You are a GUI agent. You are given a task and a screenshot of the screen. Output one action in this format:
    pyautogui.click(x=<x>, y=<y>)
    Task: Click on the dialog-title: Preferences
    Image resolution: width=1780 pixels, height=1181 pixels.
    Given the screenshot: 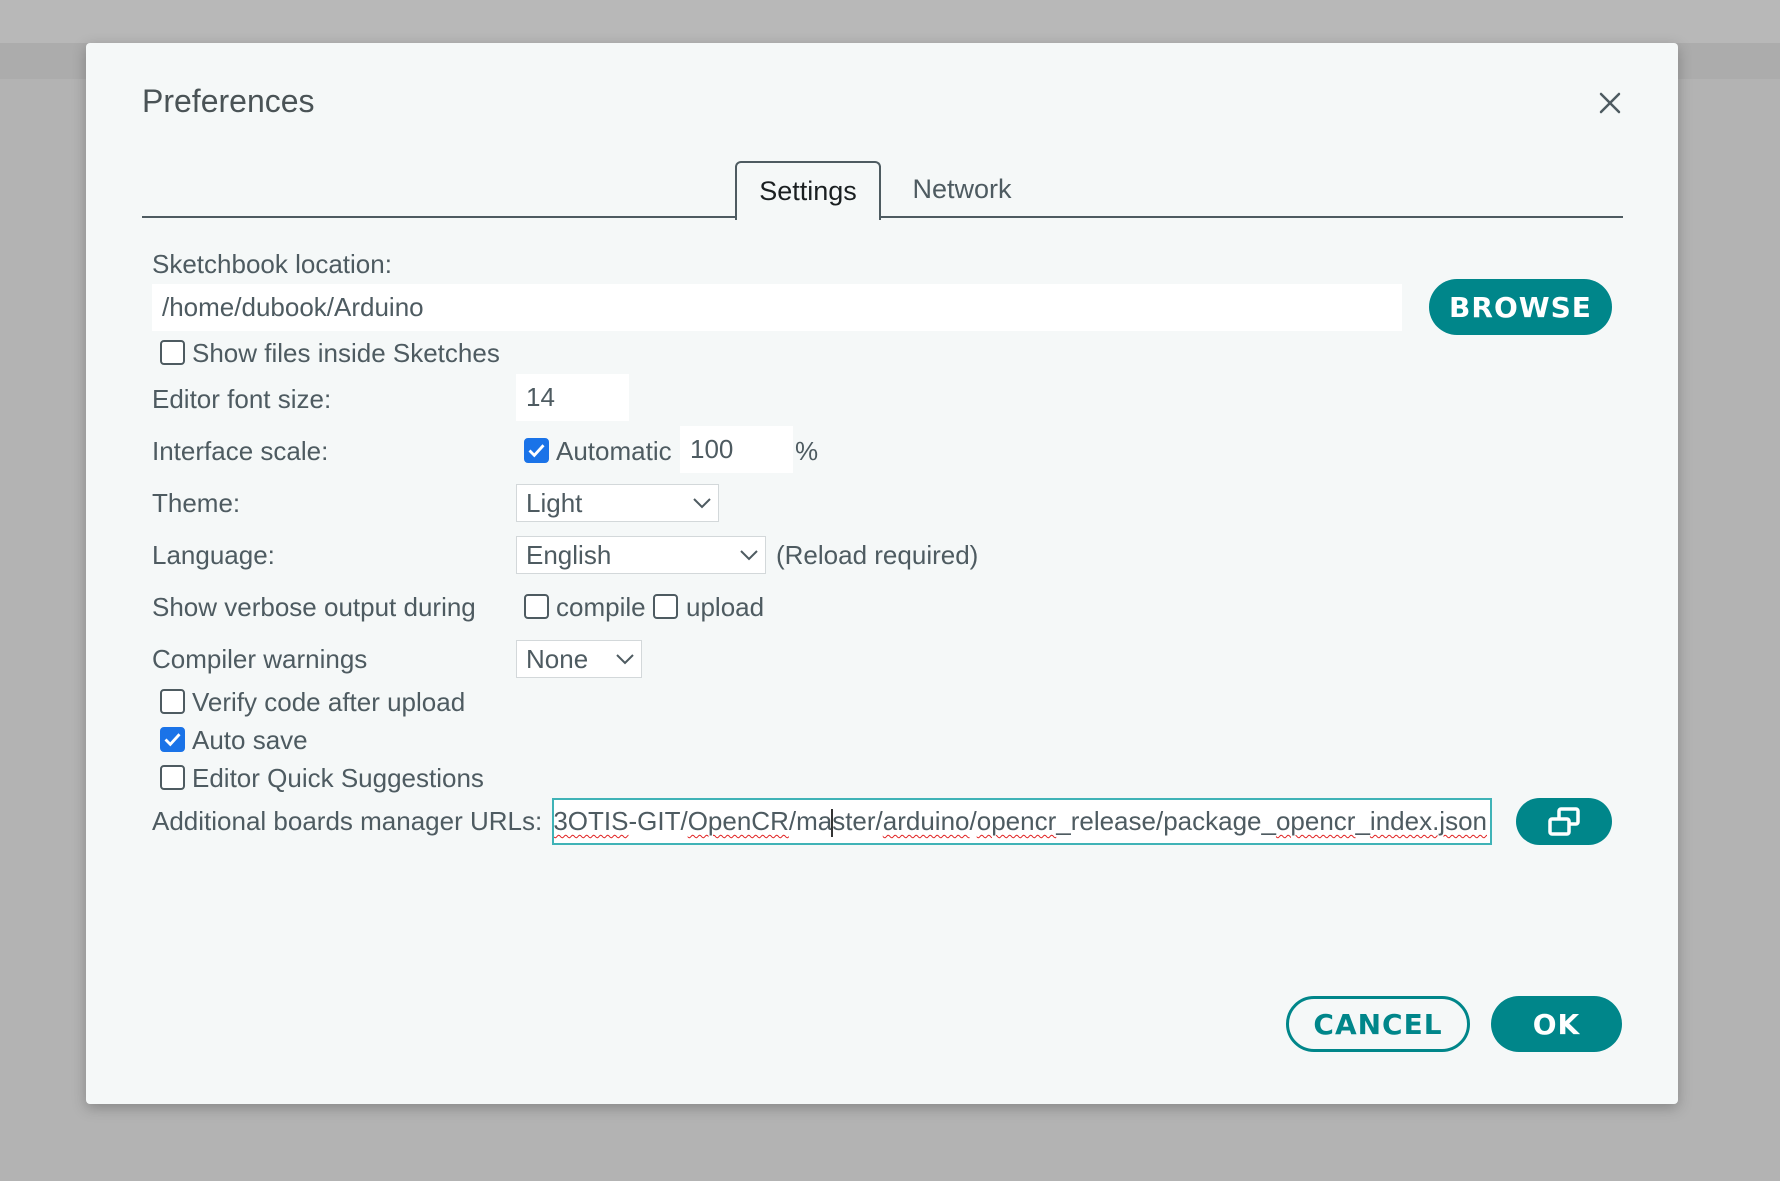 What is the action you would take?
    pyautogui.click(x=228, y=101)
    